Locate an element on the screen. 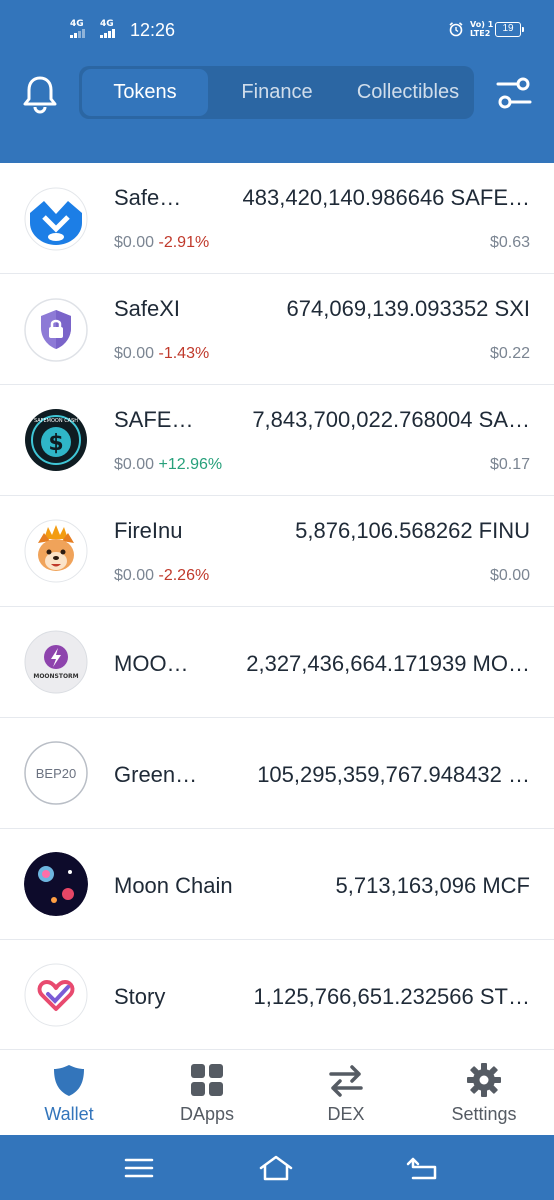  logo-text: BEP20 is located at coordinates (56, 773).